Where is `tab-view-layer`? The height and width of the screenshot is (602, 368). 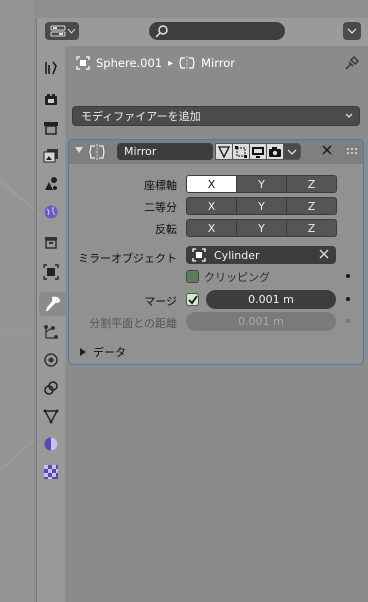
tab-view-layer is located at coordinates (51, 156).